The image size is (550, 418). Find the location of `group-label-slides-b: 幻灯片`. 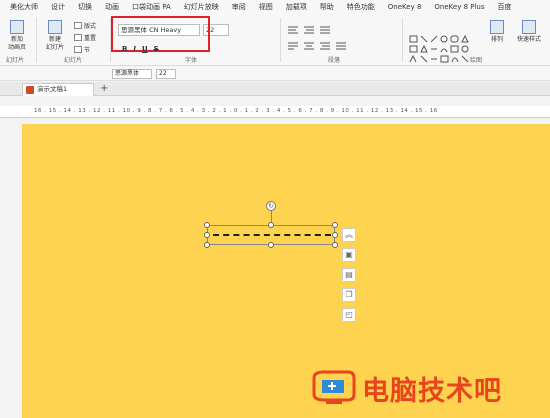

group-label-slides-b: 幻灯片 is located at coordinates (73, 60).